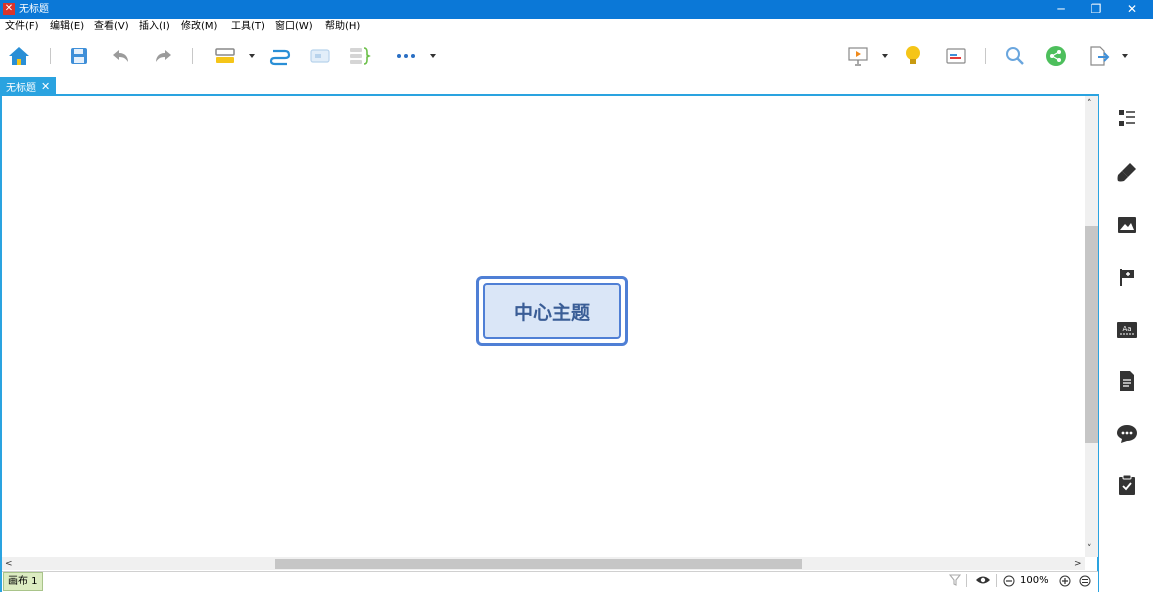 This screenshot has height=594, width=1153. What do you see at coordinates (1065, 582) in the screenshot?
I see `zoom-in-icon` at bounding box center [1065, 582].